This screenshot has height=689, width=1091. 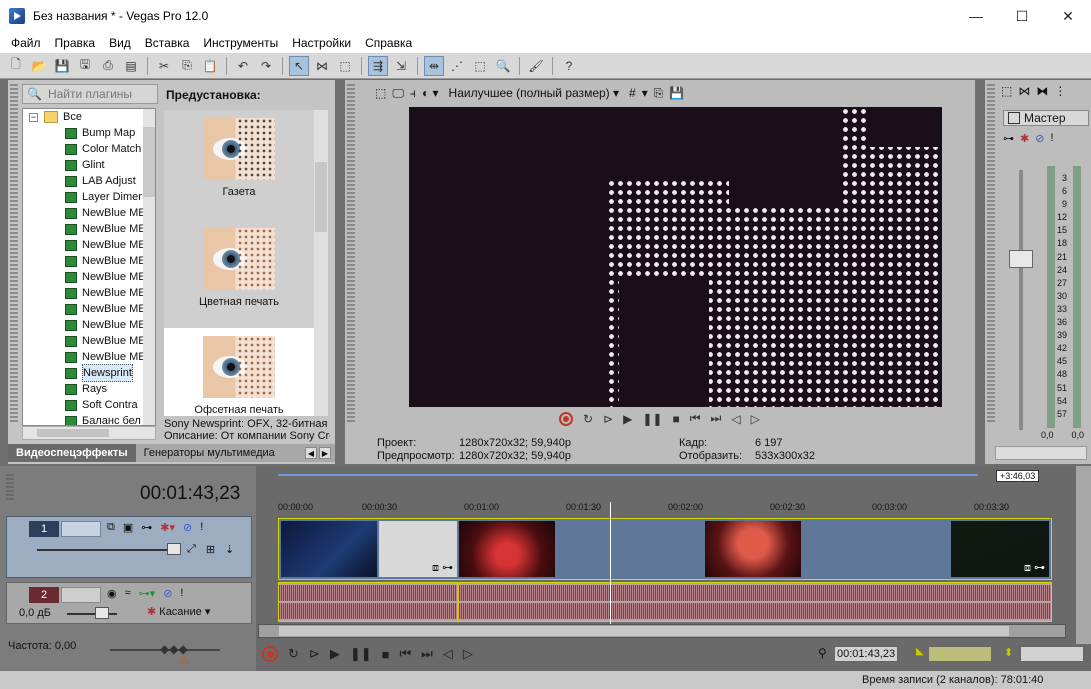 I want to click on mixer-fx-icon: ⧓, so click(x=1042, y=91).